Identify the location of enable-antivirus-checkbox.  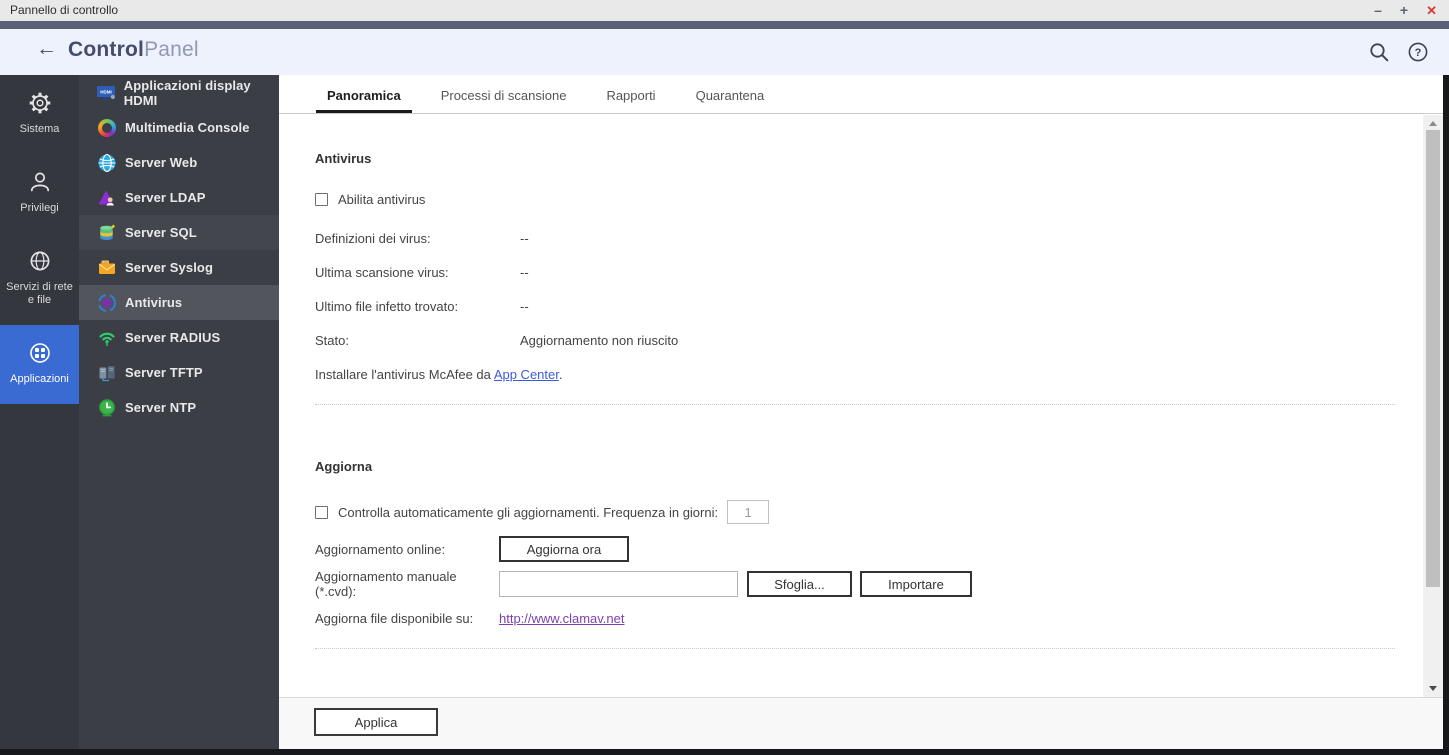
(321, 199).